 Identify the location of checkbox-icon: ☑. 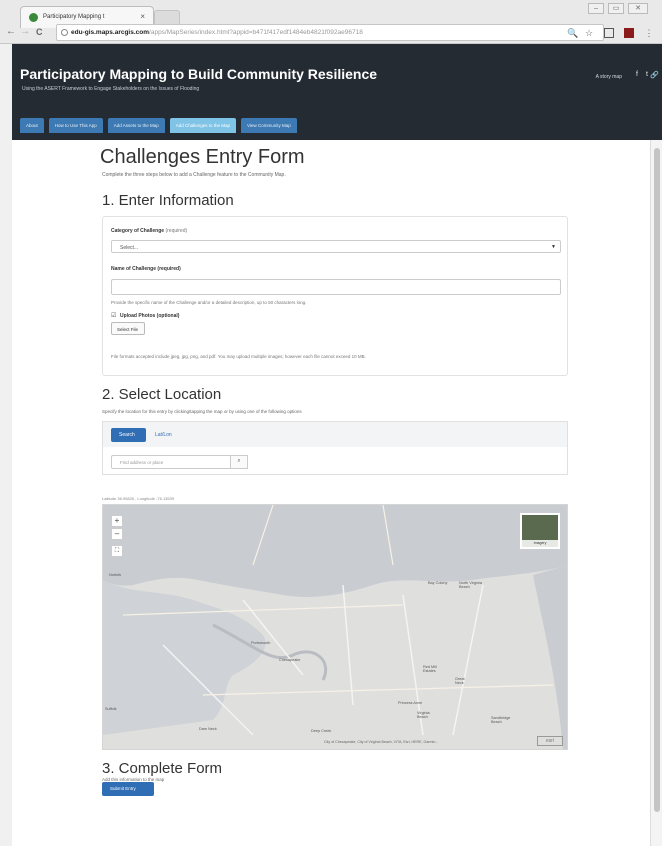
(113, 315).